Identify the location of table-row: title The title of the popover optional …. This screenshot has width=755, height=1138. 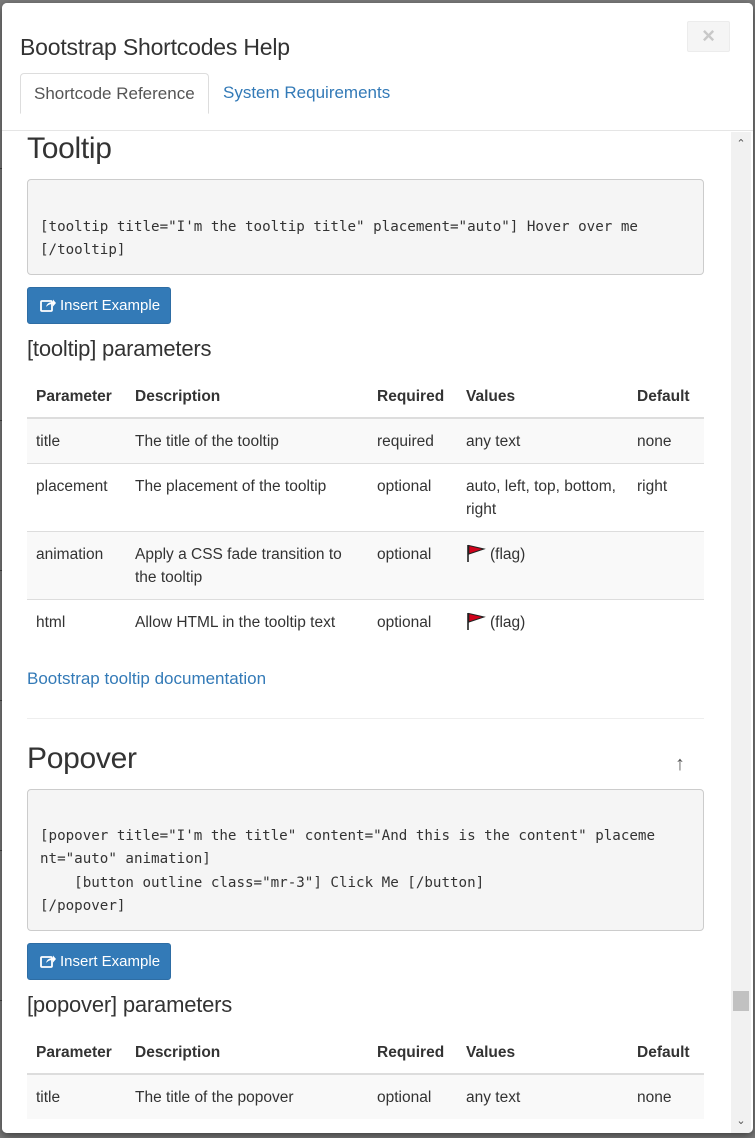
(365, 1096).